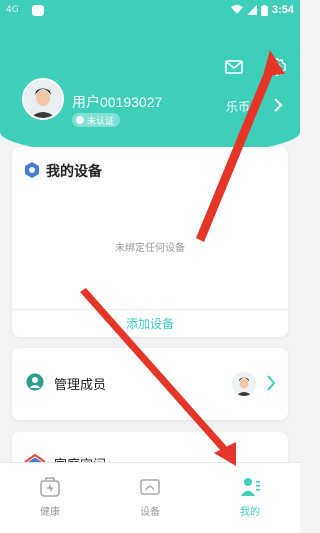  I want to click on manage-members-label: 管理成员, so click(80, 385).